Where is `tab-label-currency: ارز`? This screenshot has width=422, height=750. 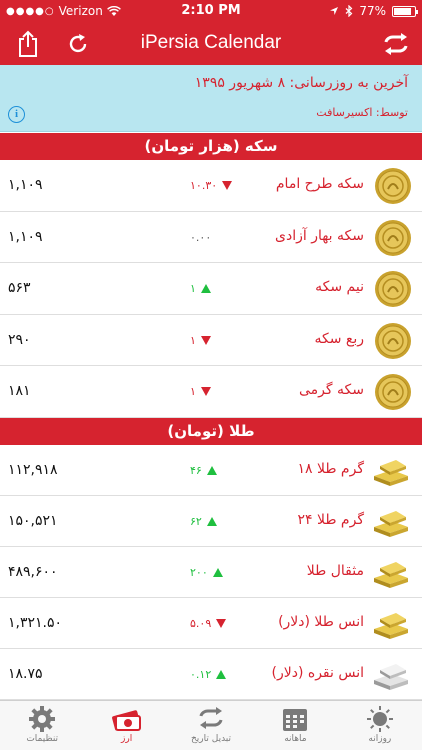 tab-label-currency: ارز is located at coordinates (127, 739).